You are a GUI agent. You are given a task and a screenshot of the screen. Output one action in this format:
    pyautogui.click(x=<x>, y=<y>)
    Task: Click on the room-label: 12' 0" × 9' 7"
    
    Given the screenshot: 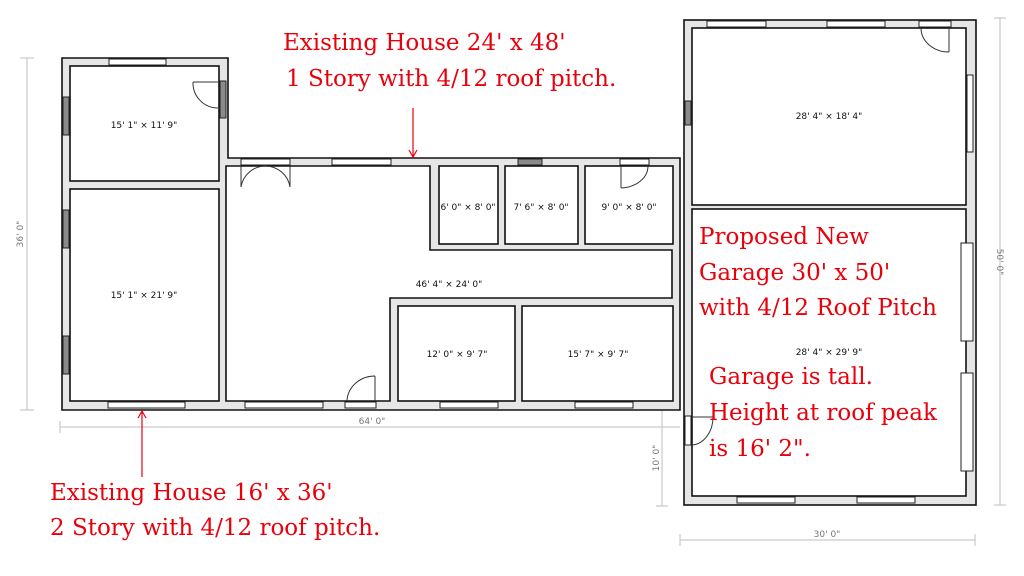 What is the action you would take?
    pyautogui.click(x=457, y=355)
    